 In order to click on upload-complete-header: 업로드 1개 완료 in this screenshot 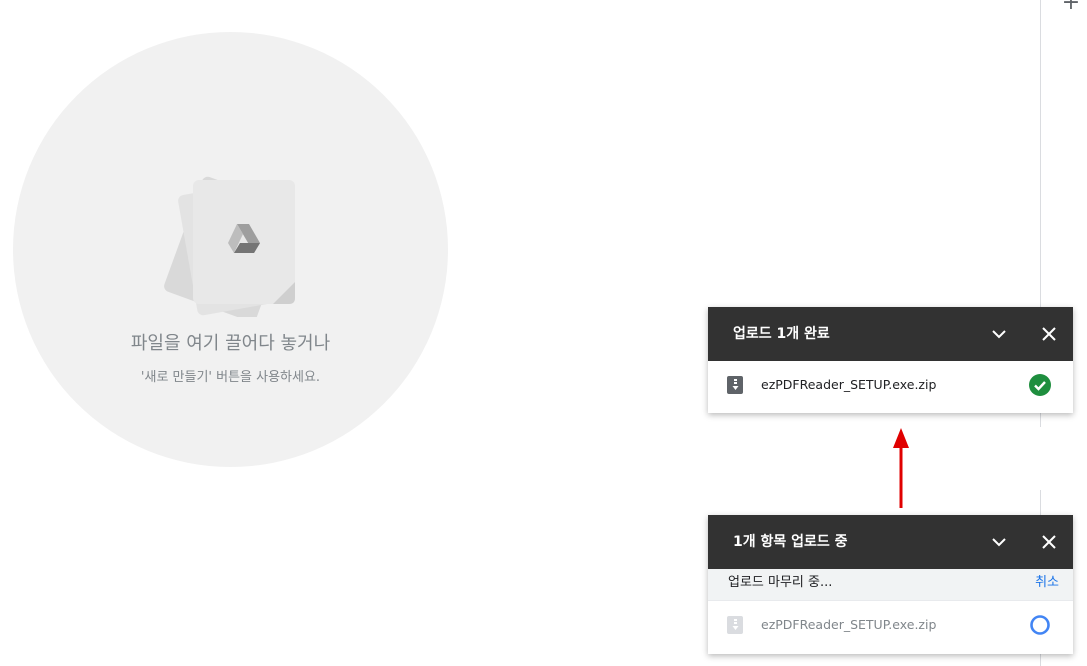, I will do `click(890, 334)`.